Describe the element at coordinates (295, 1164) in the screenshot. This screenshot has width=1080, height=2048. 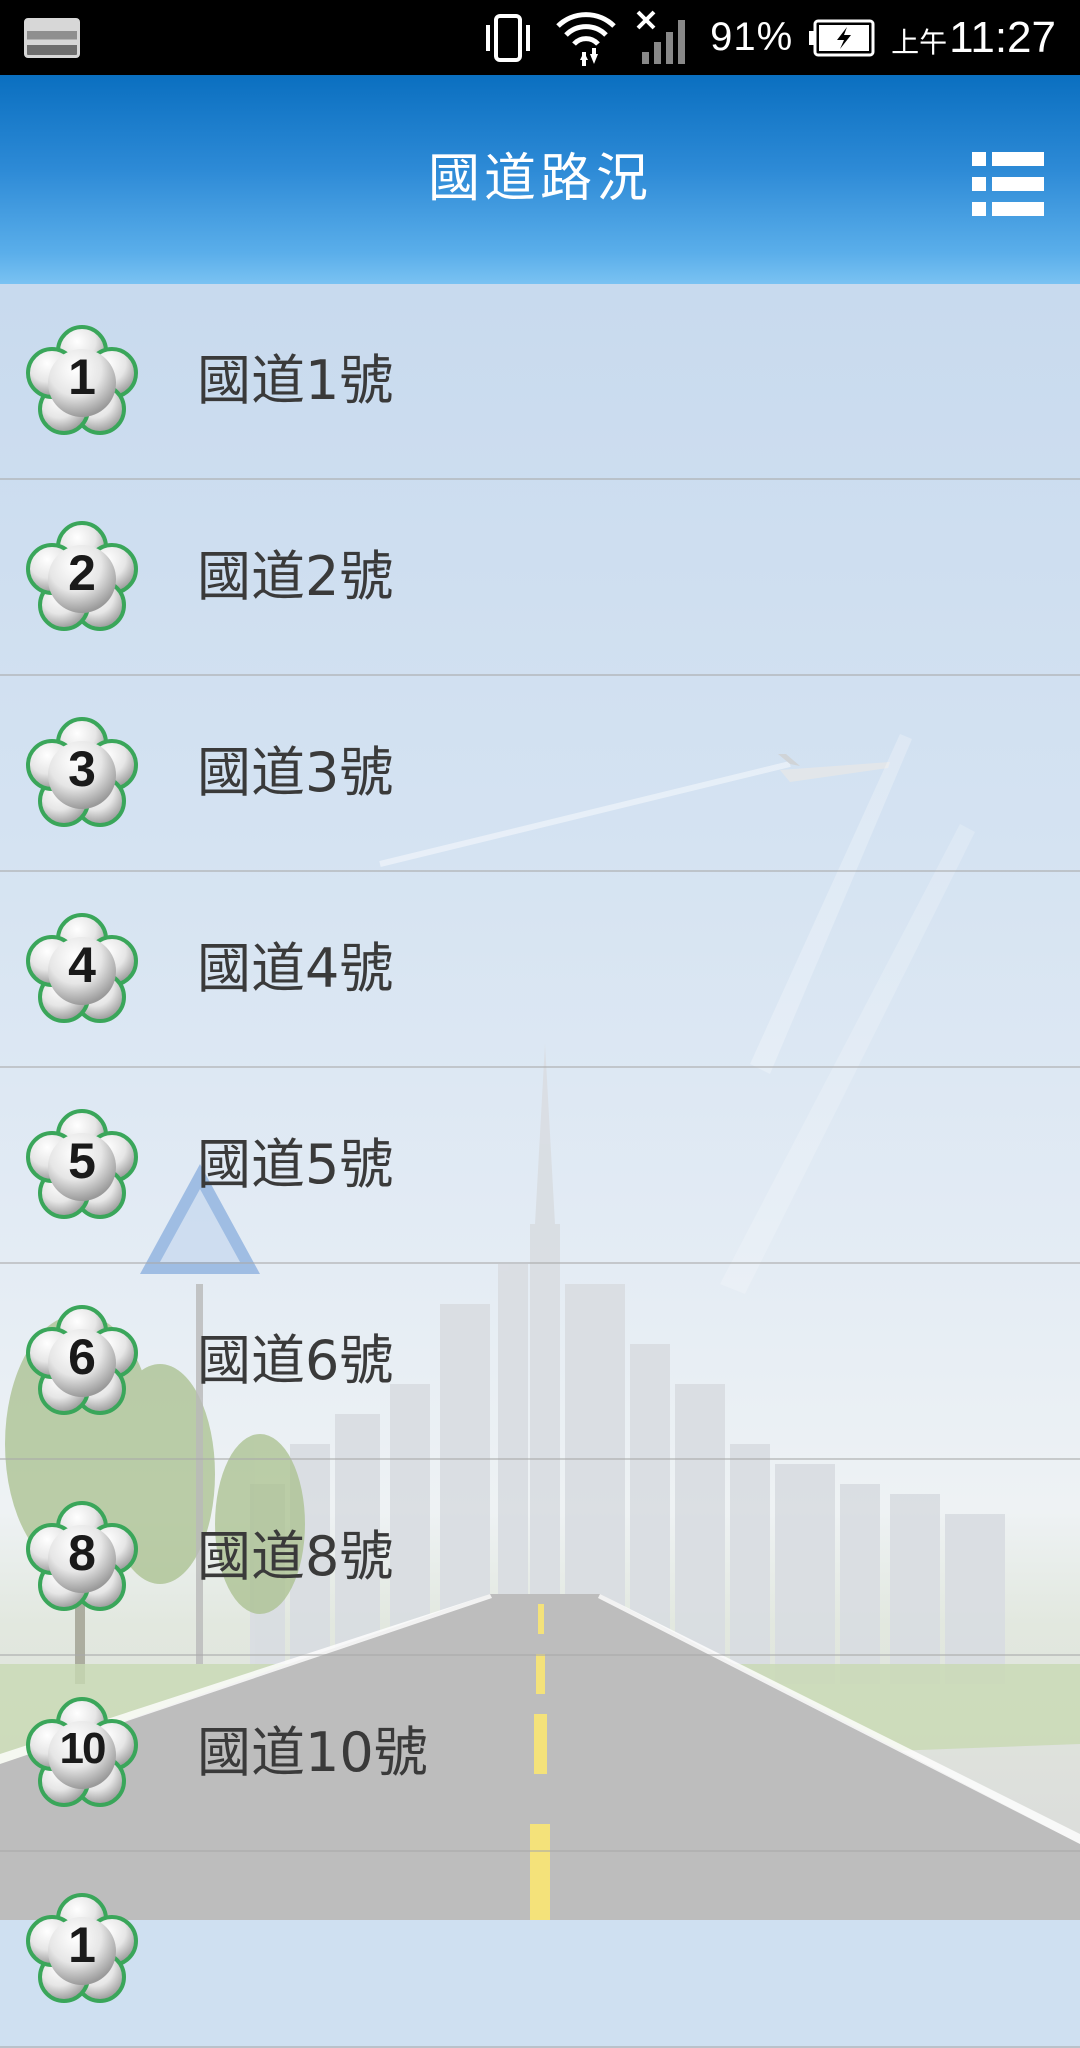
I see `highway-label: 國道5號` at that location.